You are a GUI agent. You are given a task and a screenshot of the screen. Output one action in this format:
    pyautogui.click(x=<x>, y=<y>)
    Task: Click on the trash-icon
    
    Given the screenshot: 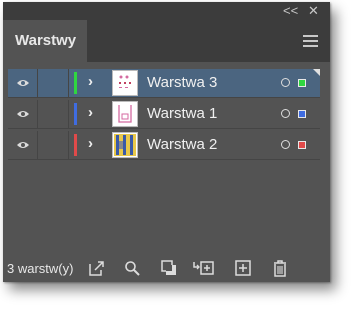 What is the action you would take?
    pyautogui.click(x=280, y=268)
    